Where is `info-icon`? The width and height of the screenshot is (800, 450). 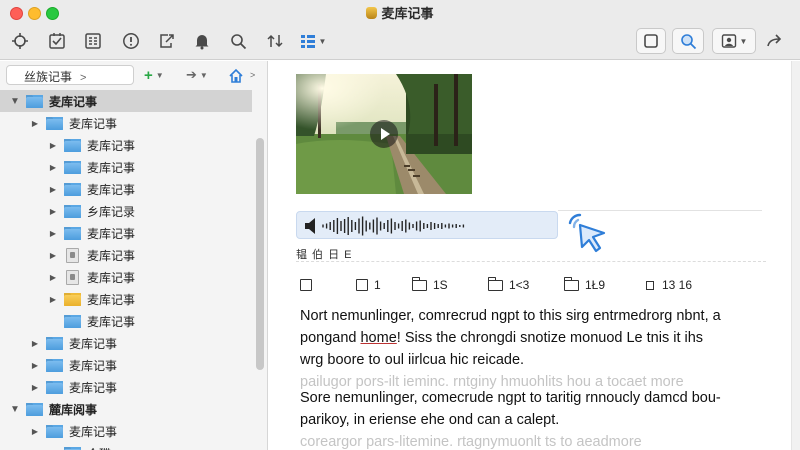 info-icon is located at coordinates (131, 41).